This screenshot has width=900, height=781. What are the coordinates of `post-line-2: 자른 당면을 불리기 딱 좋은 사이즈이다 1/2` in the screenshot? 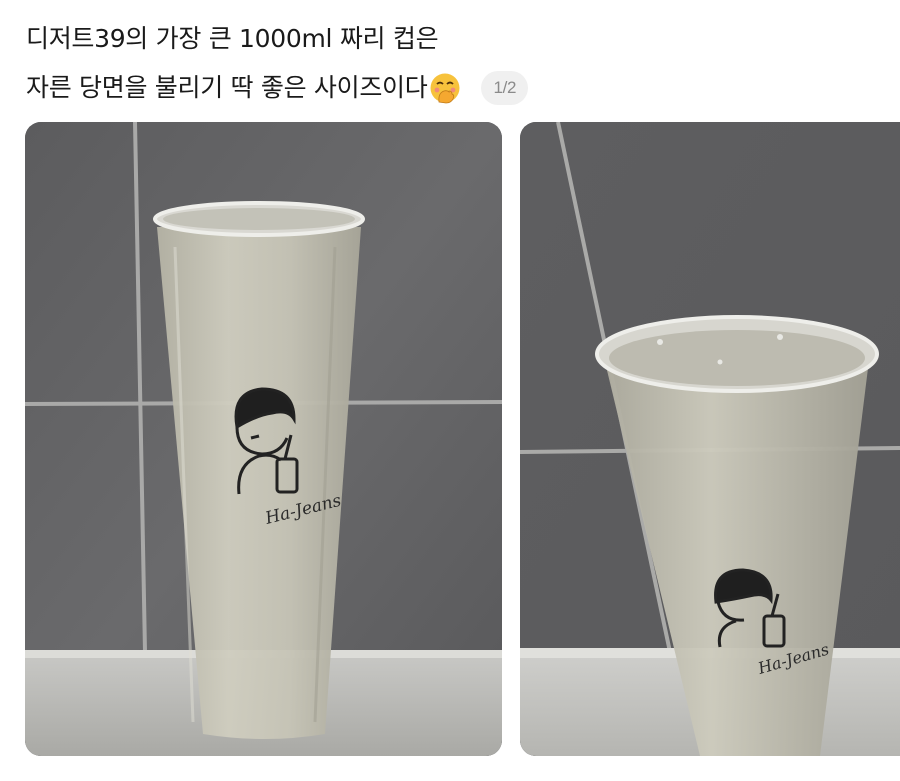 It's located at (456, 87).